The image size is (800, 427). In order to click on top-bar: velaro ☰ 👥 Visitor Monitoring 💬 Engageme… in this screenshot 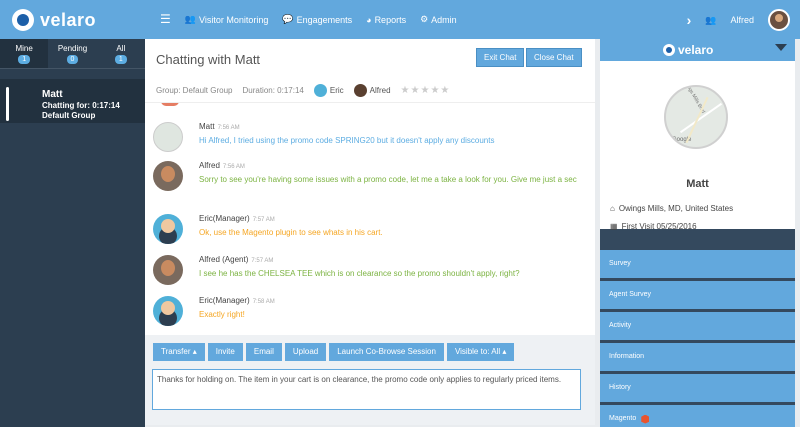, I will do `click(400, 19)`.